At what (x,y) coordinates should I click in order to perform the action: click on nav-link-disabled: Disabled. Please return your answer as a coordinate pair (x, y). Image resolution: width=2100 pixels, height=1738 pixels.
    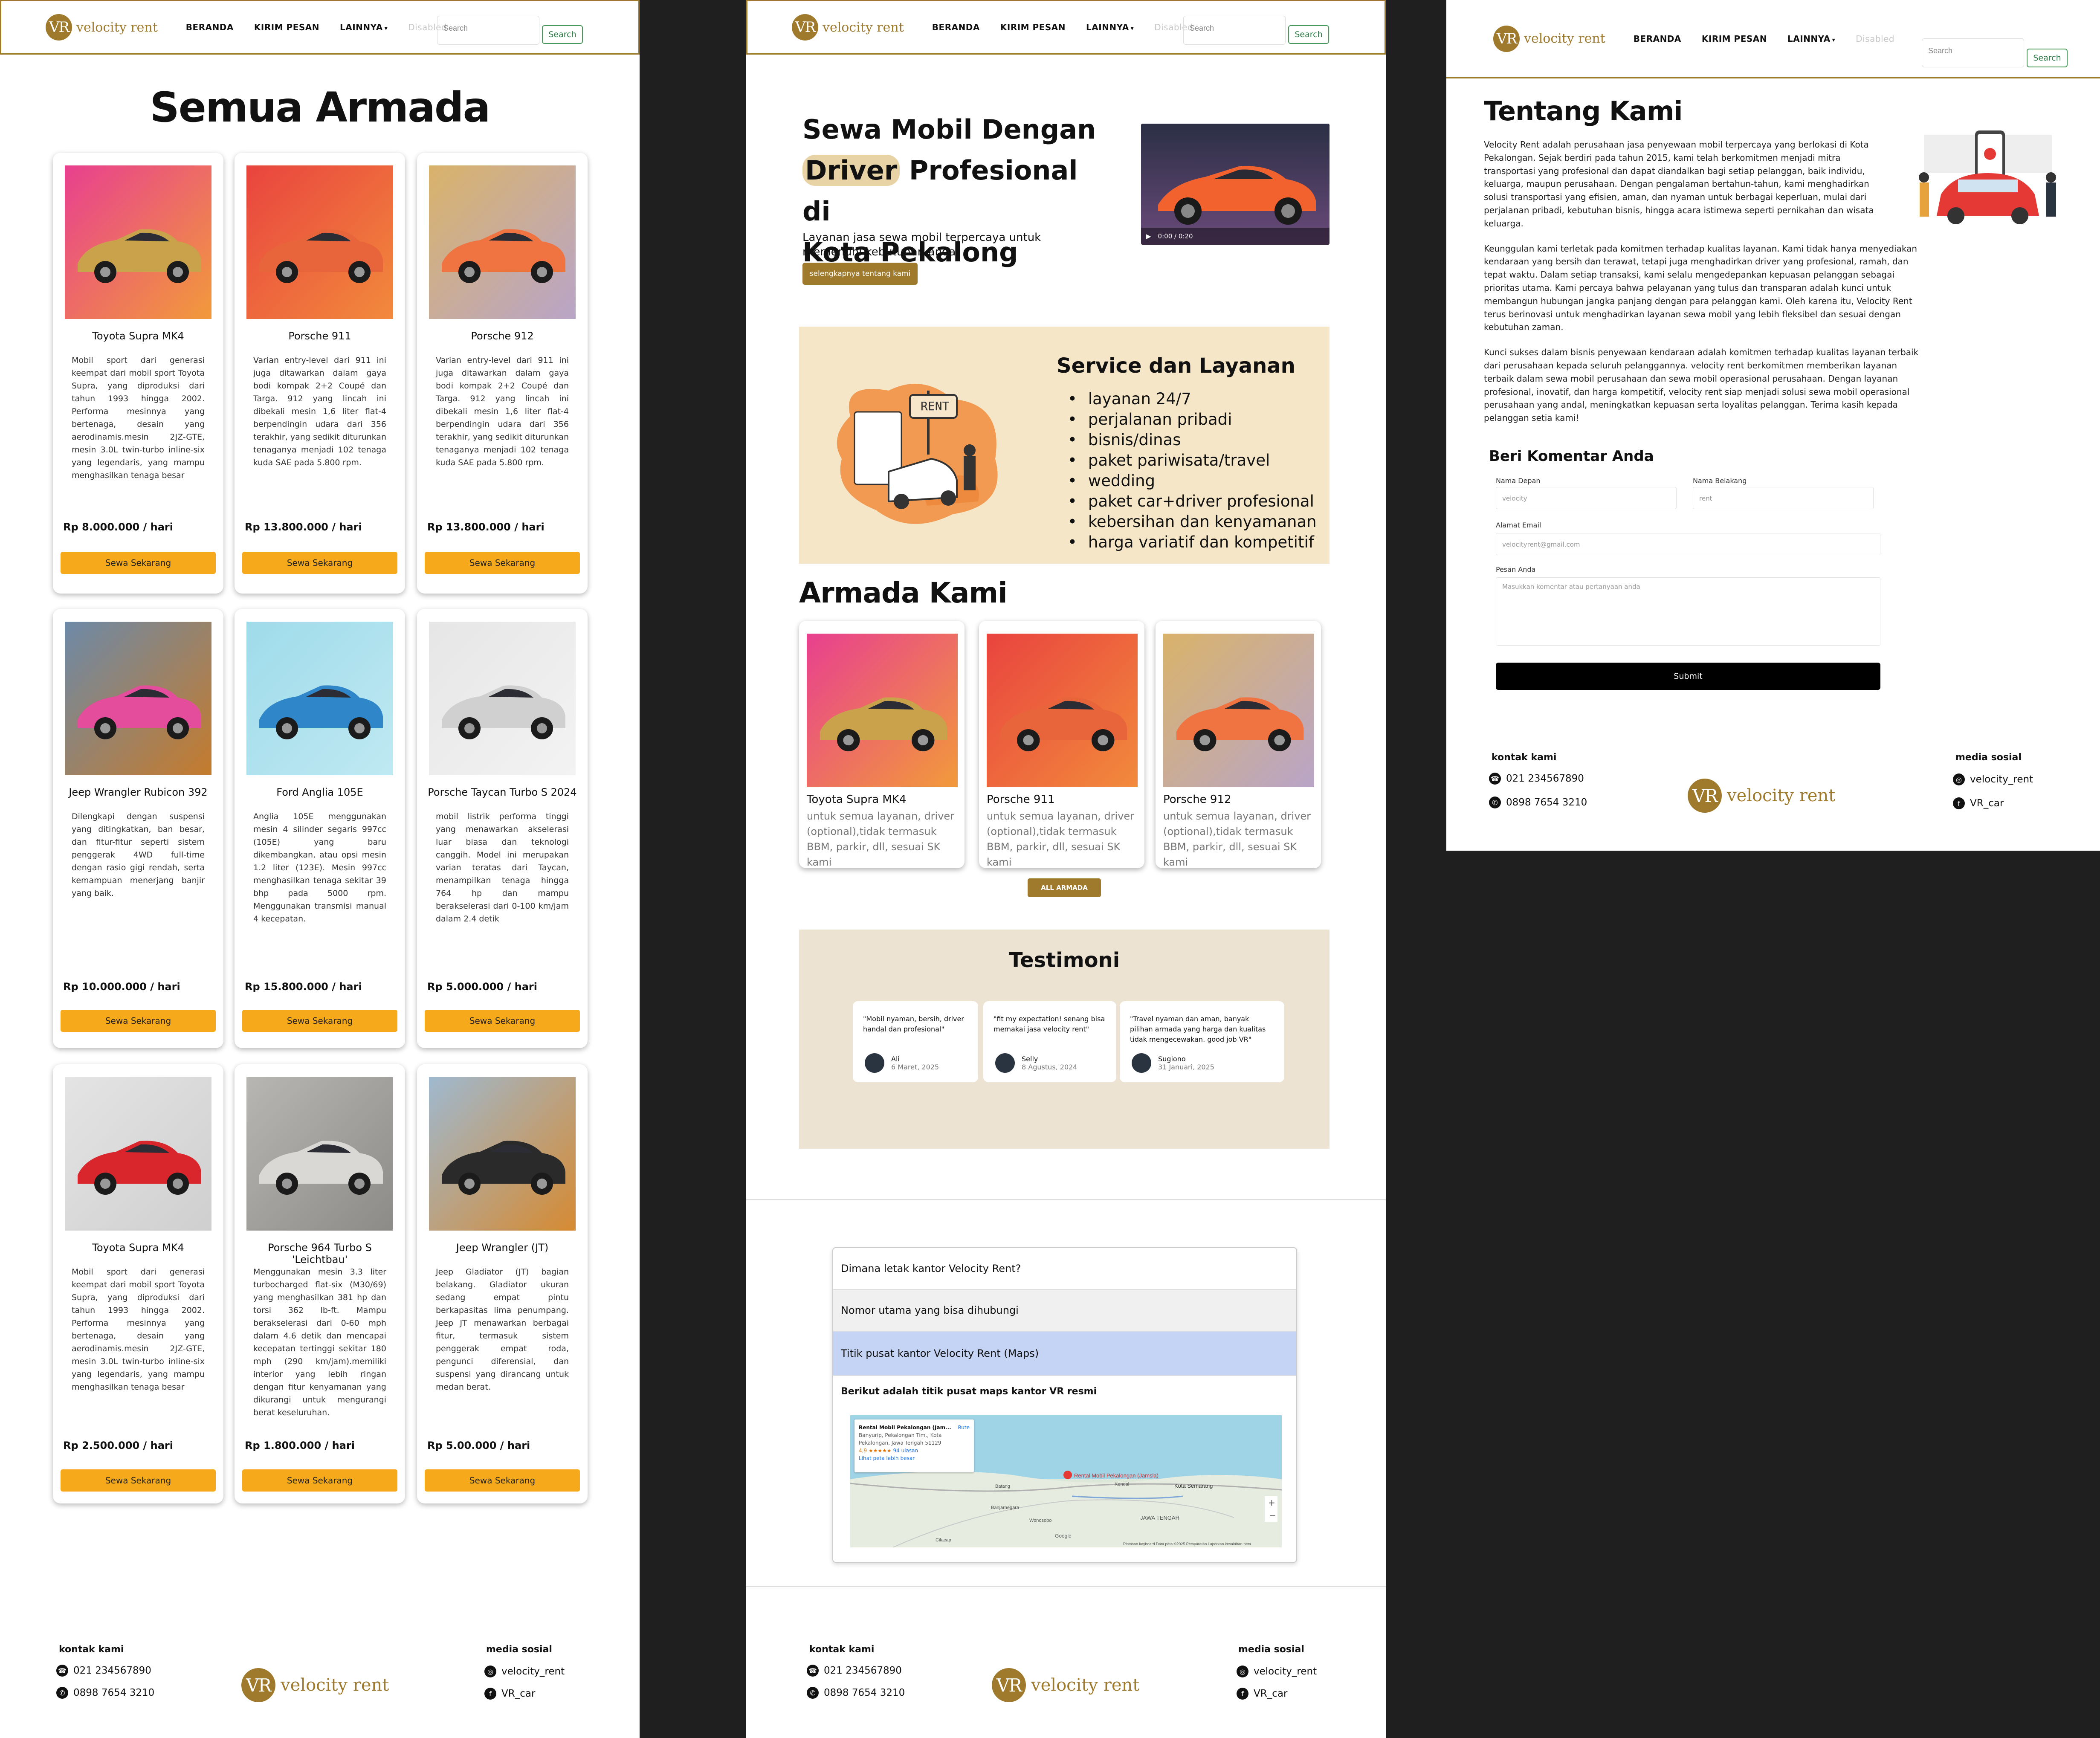
    Looking at the image, I should click on (1875, 39).